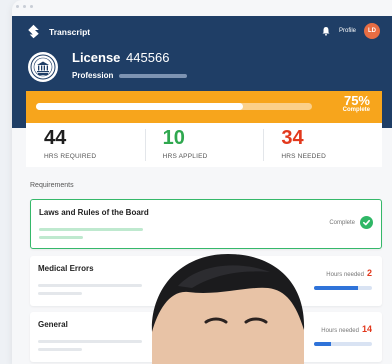 This screenshot has height=364, width=392. Describe the element at coordinates (94, 212) in the screenshot. I see `requirement-name: Laws and Rules of the Board` at that location.